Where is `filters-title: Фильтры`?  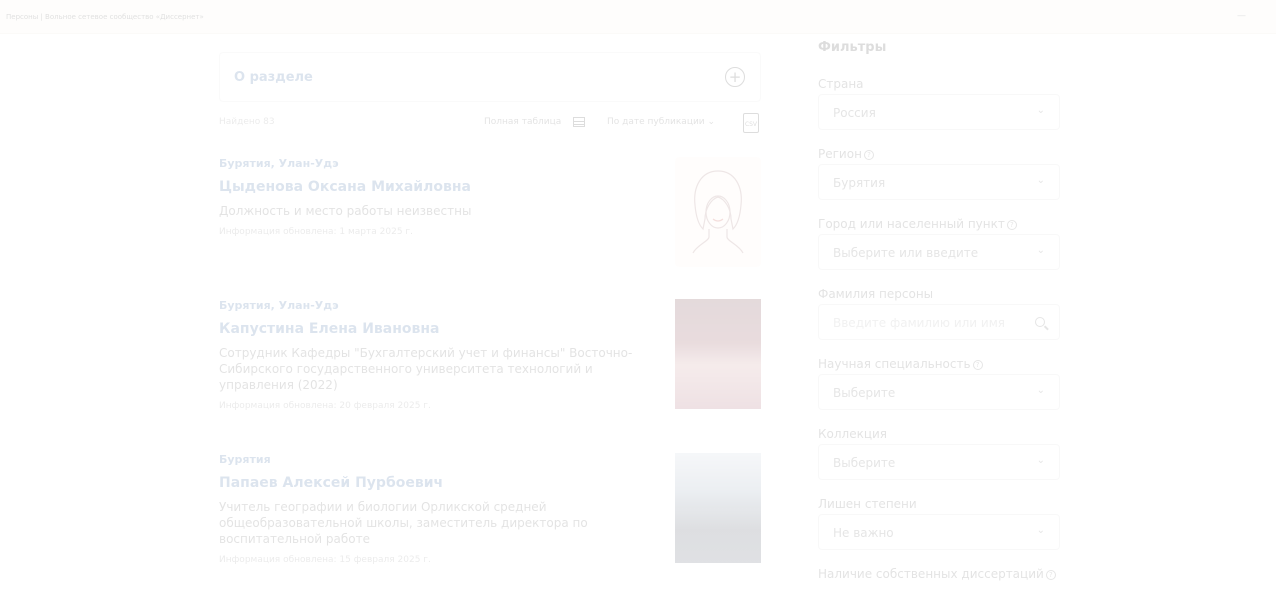 filters-title: Фильтры is located at coordinates (852, 47).